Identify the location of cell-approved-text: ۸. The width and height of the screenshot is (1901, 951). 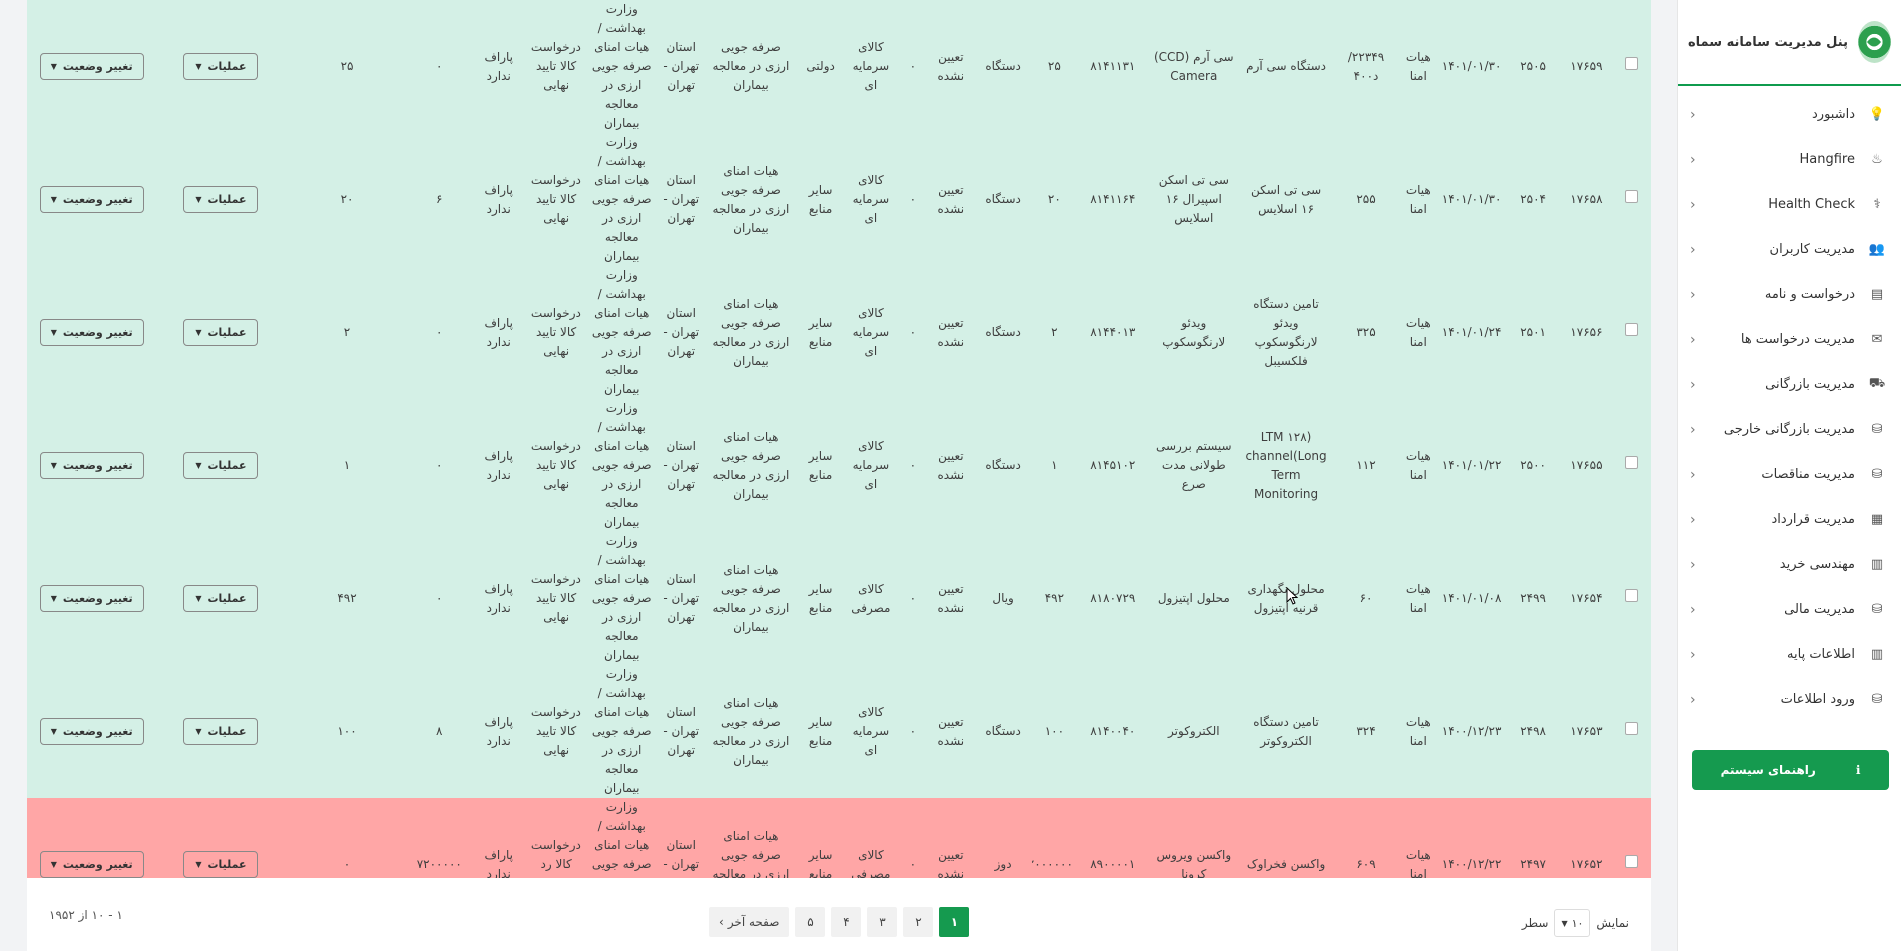
(439, 731).